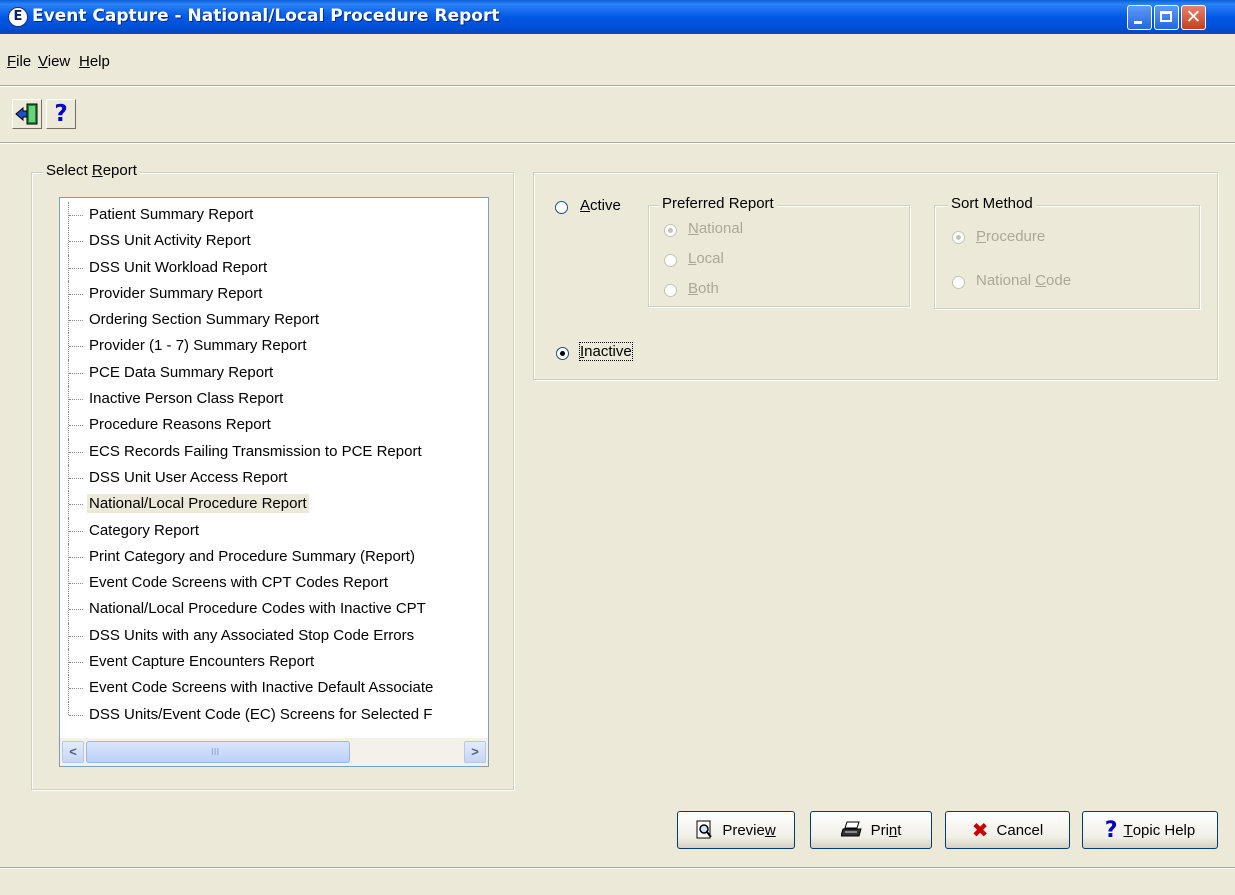 The width and height of the screenshot is (1235, 895). What do you see at coordinates (871, 830) in the screenshot?
I see `print-button: Pri n t` at bounding box center [871, 830].